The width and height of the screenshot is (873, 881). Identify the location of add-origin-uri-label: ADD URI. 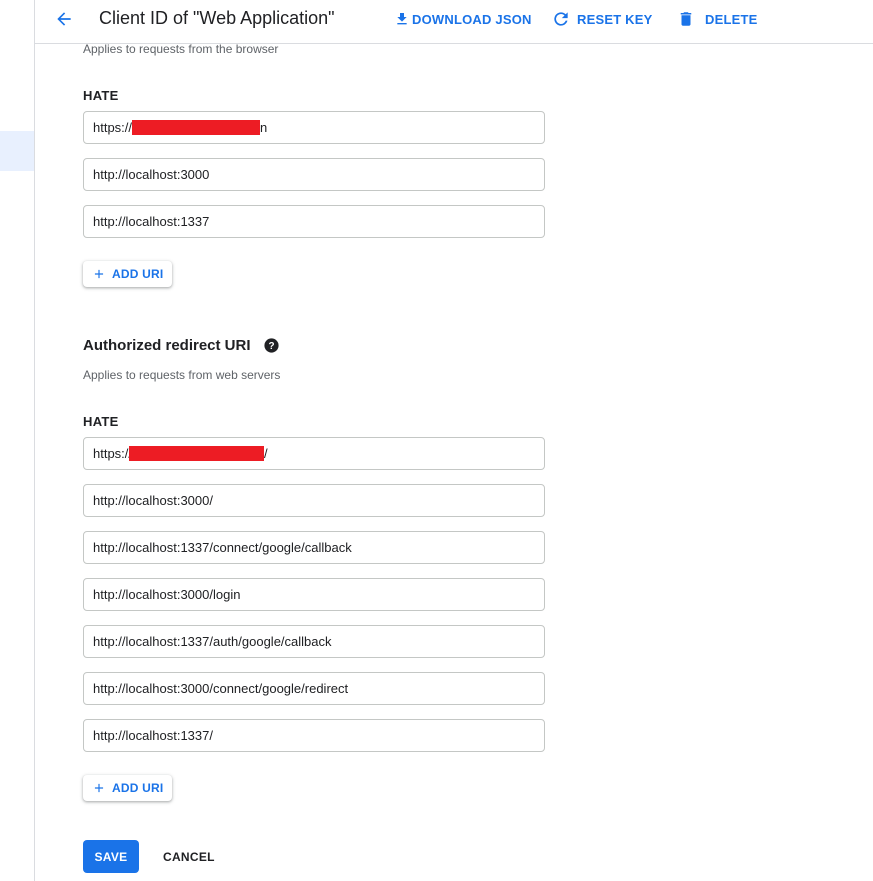
(138, 274).